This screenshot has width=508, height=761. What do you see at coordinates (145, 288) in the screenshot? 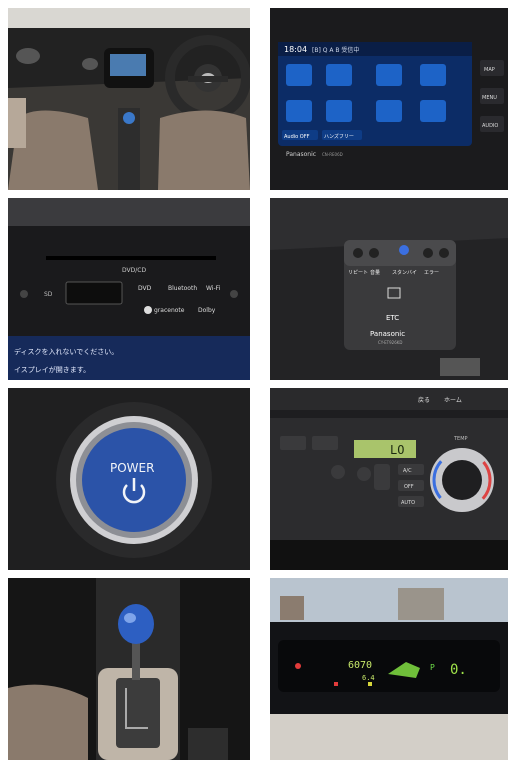
I see `dvd-logo: DVD` at bounding box center [145, 288].